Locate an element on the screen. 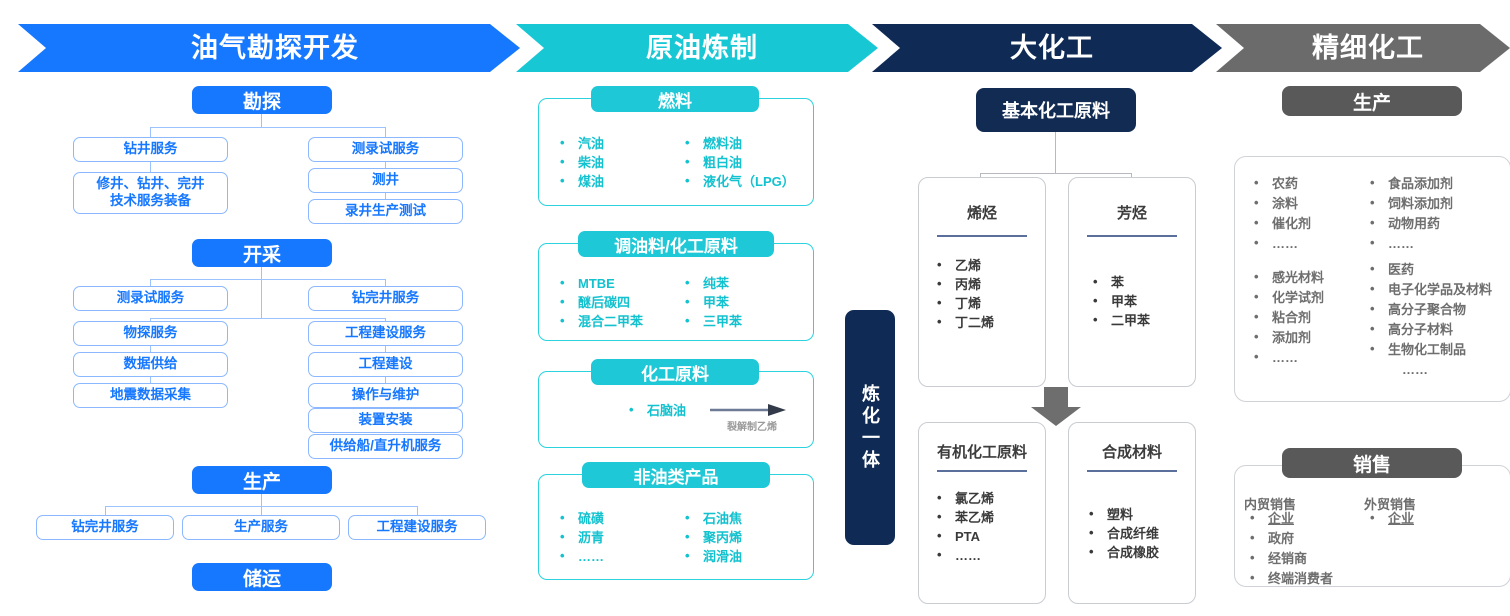 The width and height of the screenshot is (1510, 616). box-supply-vessel-helicopter-service: 供给船/直升机服务 is located at coordinates (385, 446).